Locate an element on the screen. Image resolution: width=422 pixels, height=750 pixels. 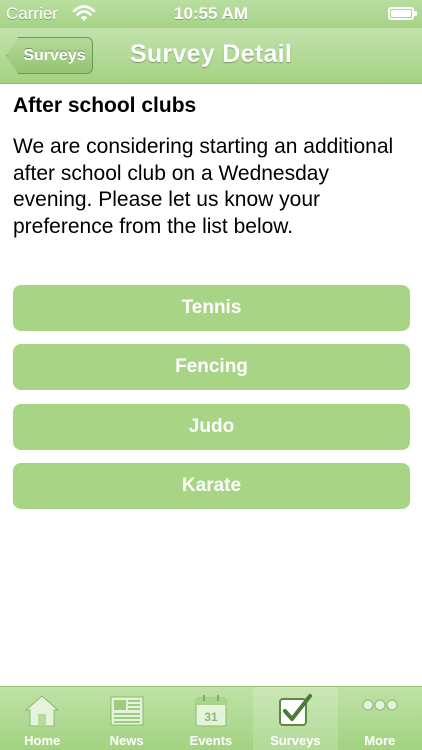
survey-title: After school clubs is located at coordinates (105, 105).